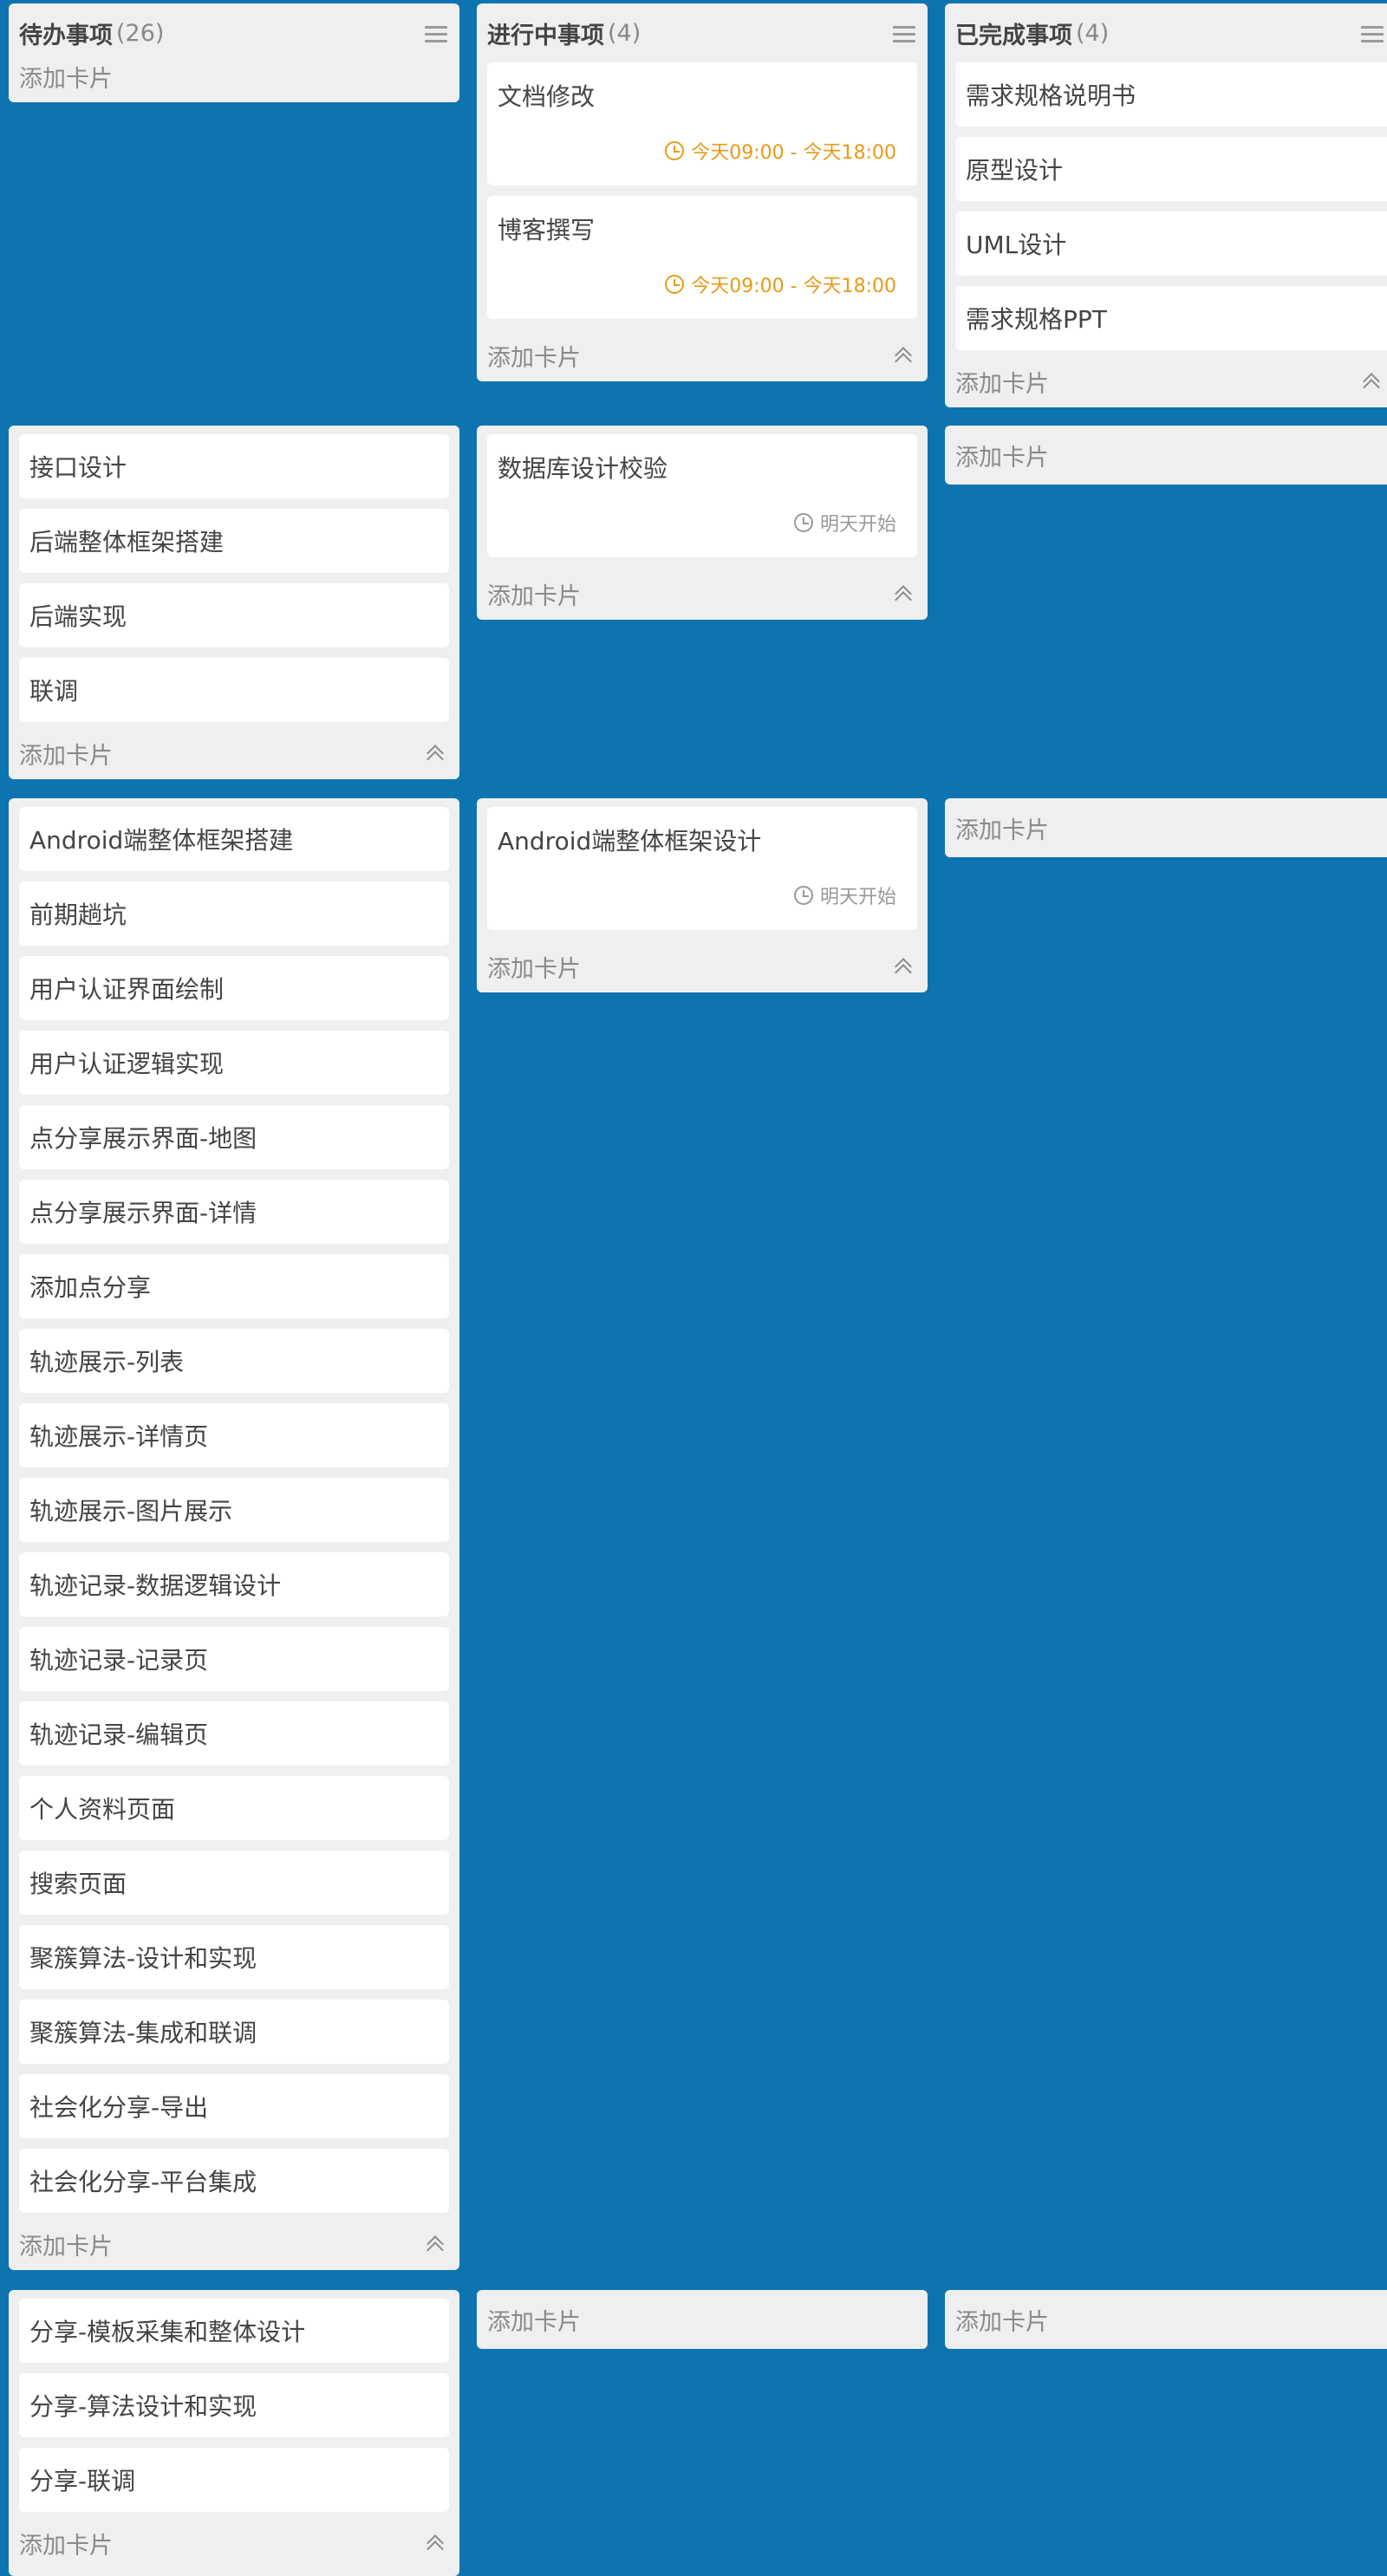 This screenshot has height=2576, width=1387. I want to click on card: 个人资料页面, so click(234, 1808).